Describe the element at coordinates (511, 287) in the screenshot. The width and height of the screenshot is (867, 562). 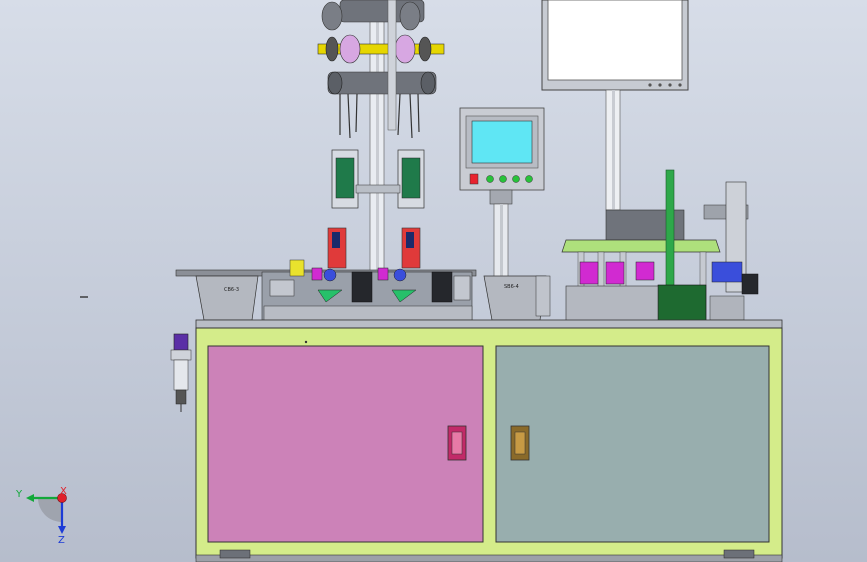
I see `tray-label-right: SB6-4` at that location.